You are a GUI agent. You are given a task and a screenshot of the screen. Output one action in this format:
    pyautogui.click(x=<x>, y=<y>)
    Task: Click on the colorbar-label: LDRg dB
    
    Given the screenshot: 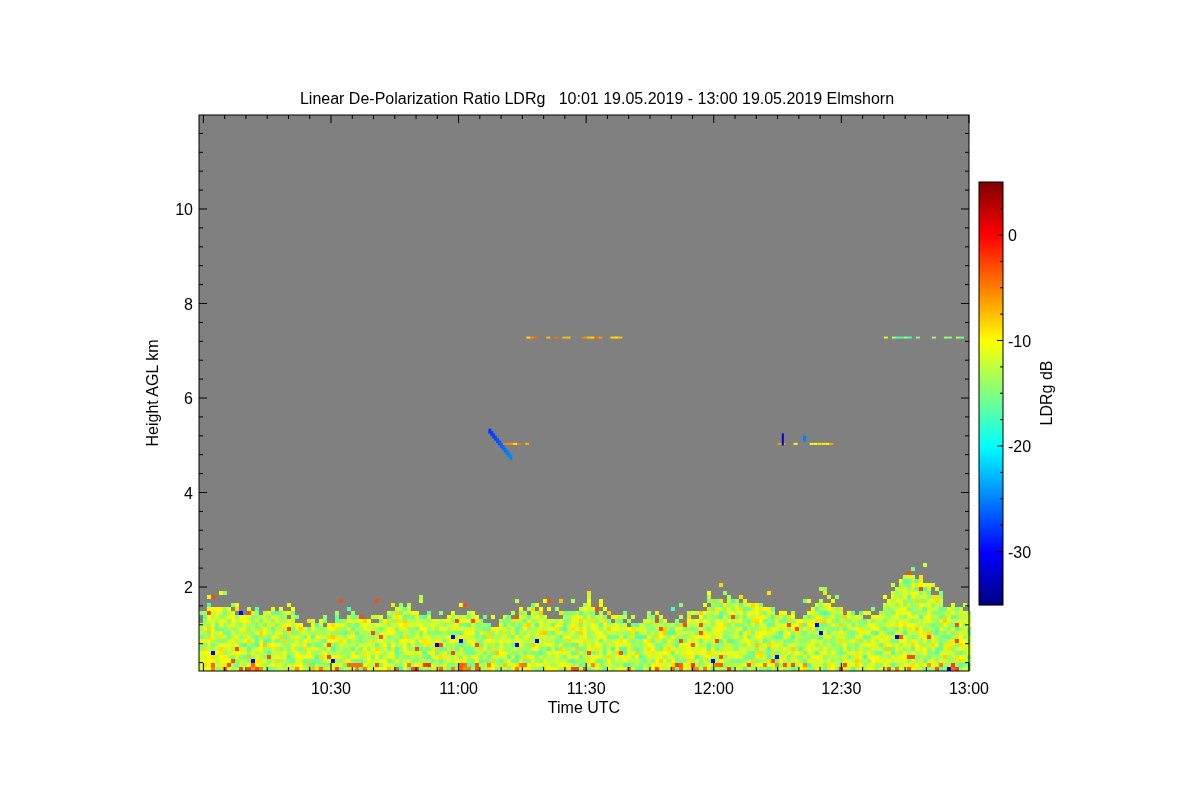 What is the action you would take?
    pyautogui.click(x=1046, y=393)
    